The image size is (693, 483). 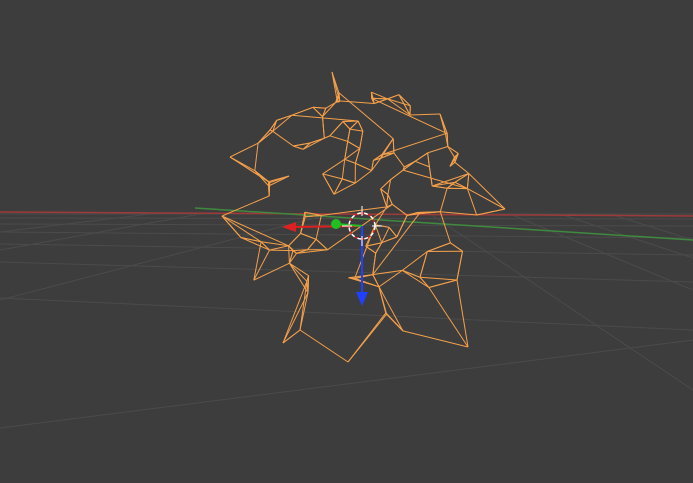 What do you see at coordinates (362, 299) in the screenshot?
I see `gizmo-z-head` at bounding box center [362, 299].